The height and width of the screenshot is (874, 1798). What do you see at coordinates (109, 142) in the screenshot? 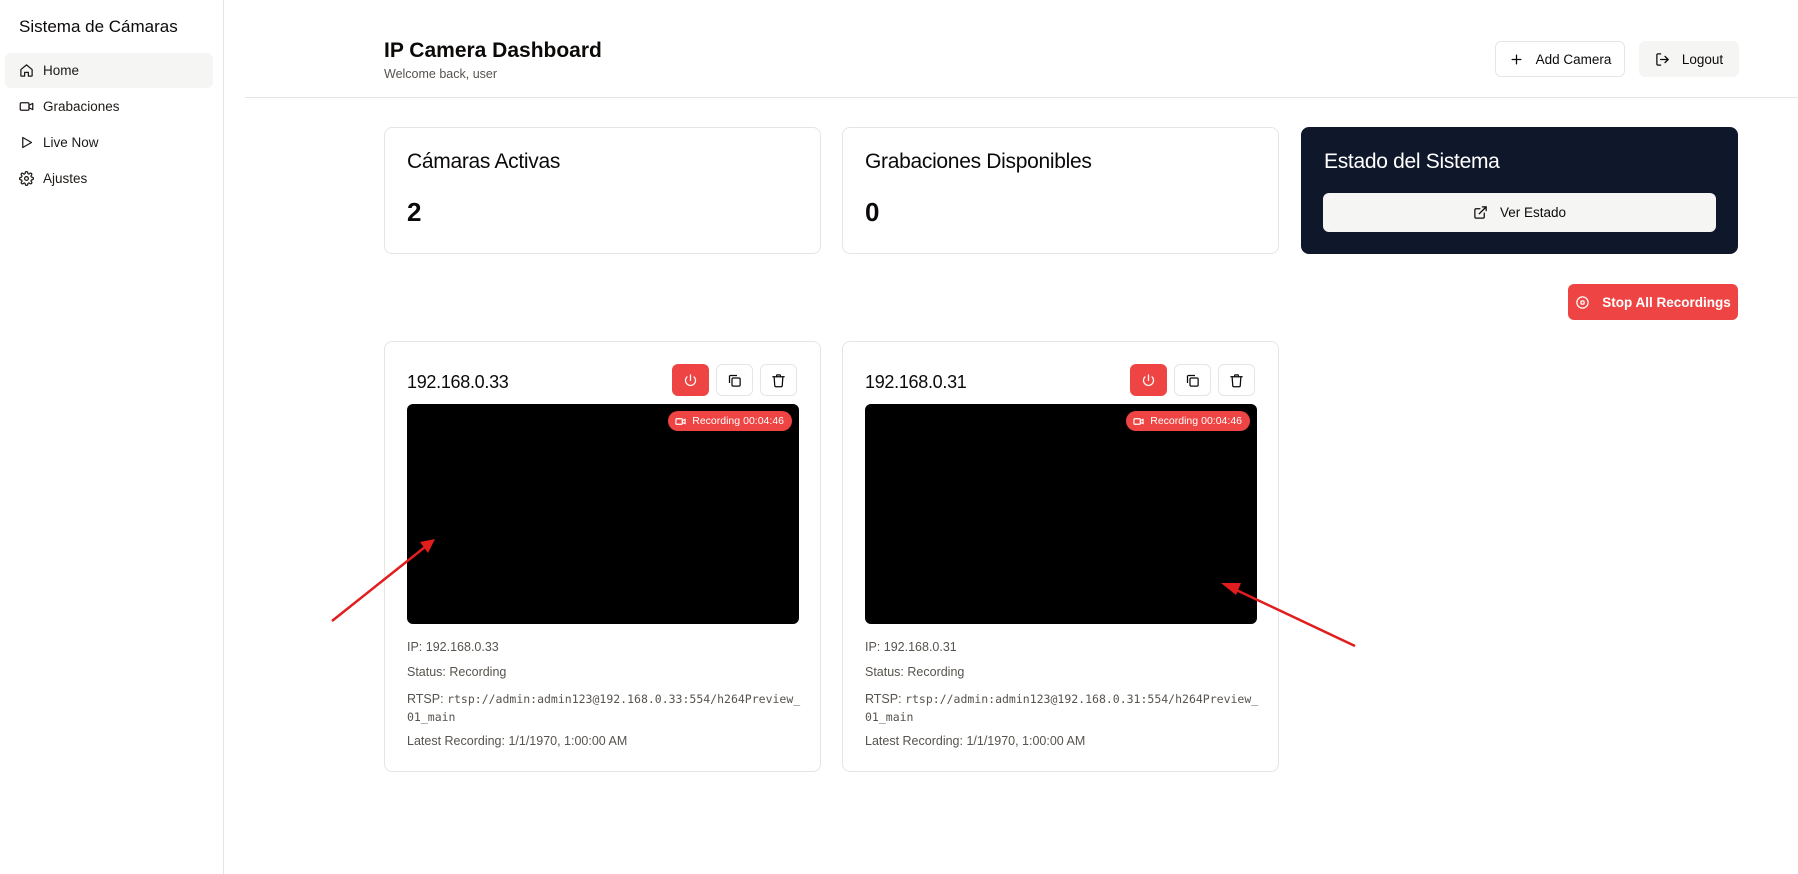
I see `sidebar-item-live-now: Live Now` at bounding box center [109, 142].